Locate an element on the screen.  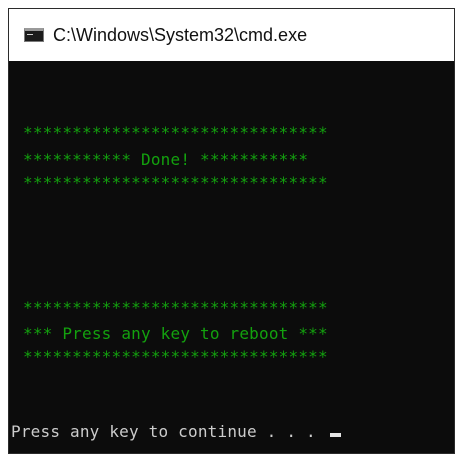
reboot-message-line: *** Press any key to reboot *** is located at coordinates (175, 333).